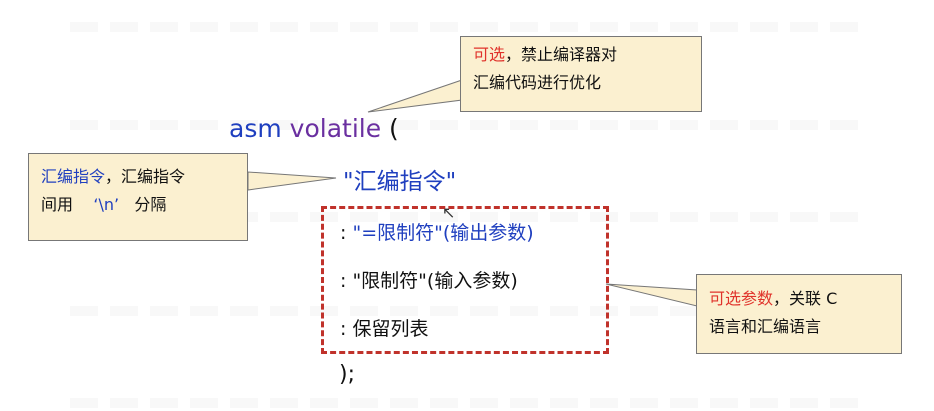  I want to click on note-text: 分隔, so click(150, 204).